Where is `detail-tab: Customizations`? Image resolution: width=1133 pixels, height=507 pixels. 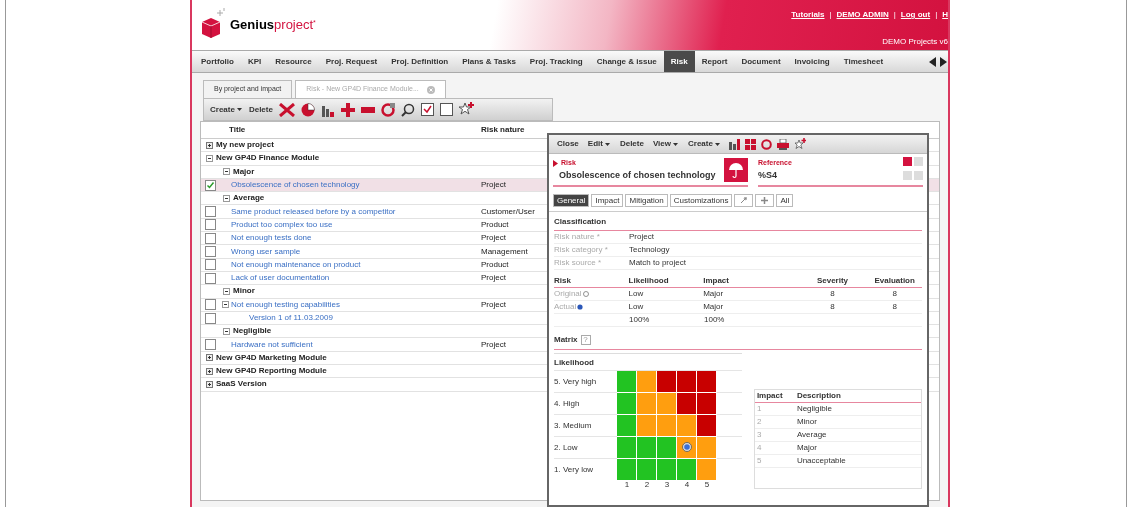
detail-tab: Customizations is located at coordinates (701, 200).